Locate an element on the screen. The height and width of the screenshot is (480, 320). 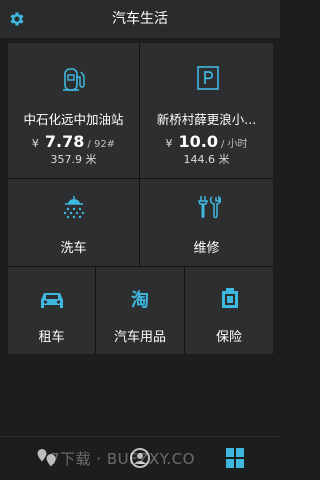
header-bar: 汽车生活 is located at coordinates (140, 19).